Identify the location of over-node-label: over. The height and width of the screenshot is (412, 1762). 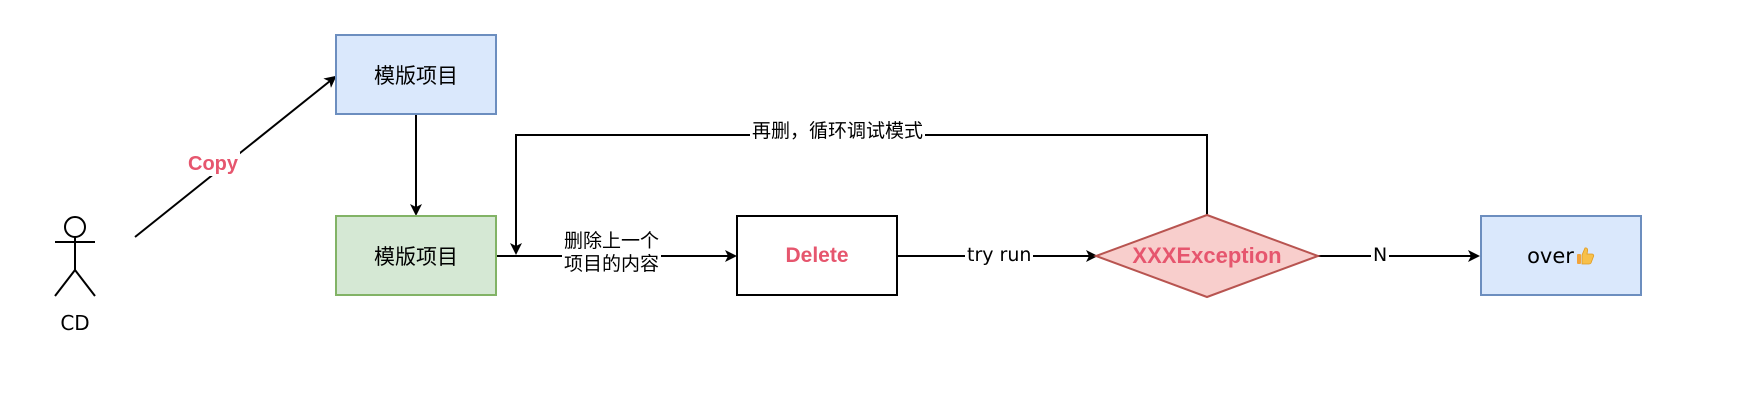
(1550, 255).